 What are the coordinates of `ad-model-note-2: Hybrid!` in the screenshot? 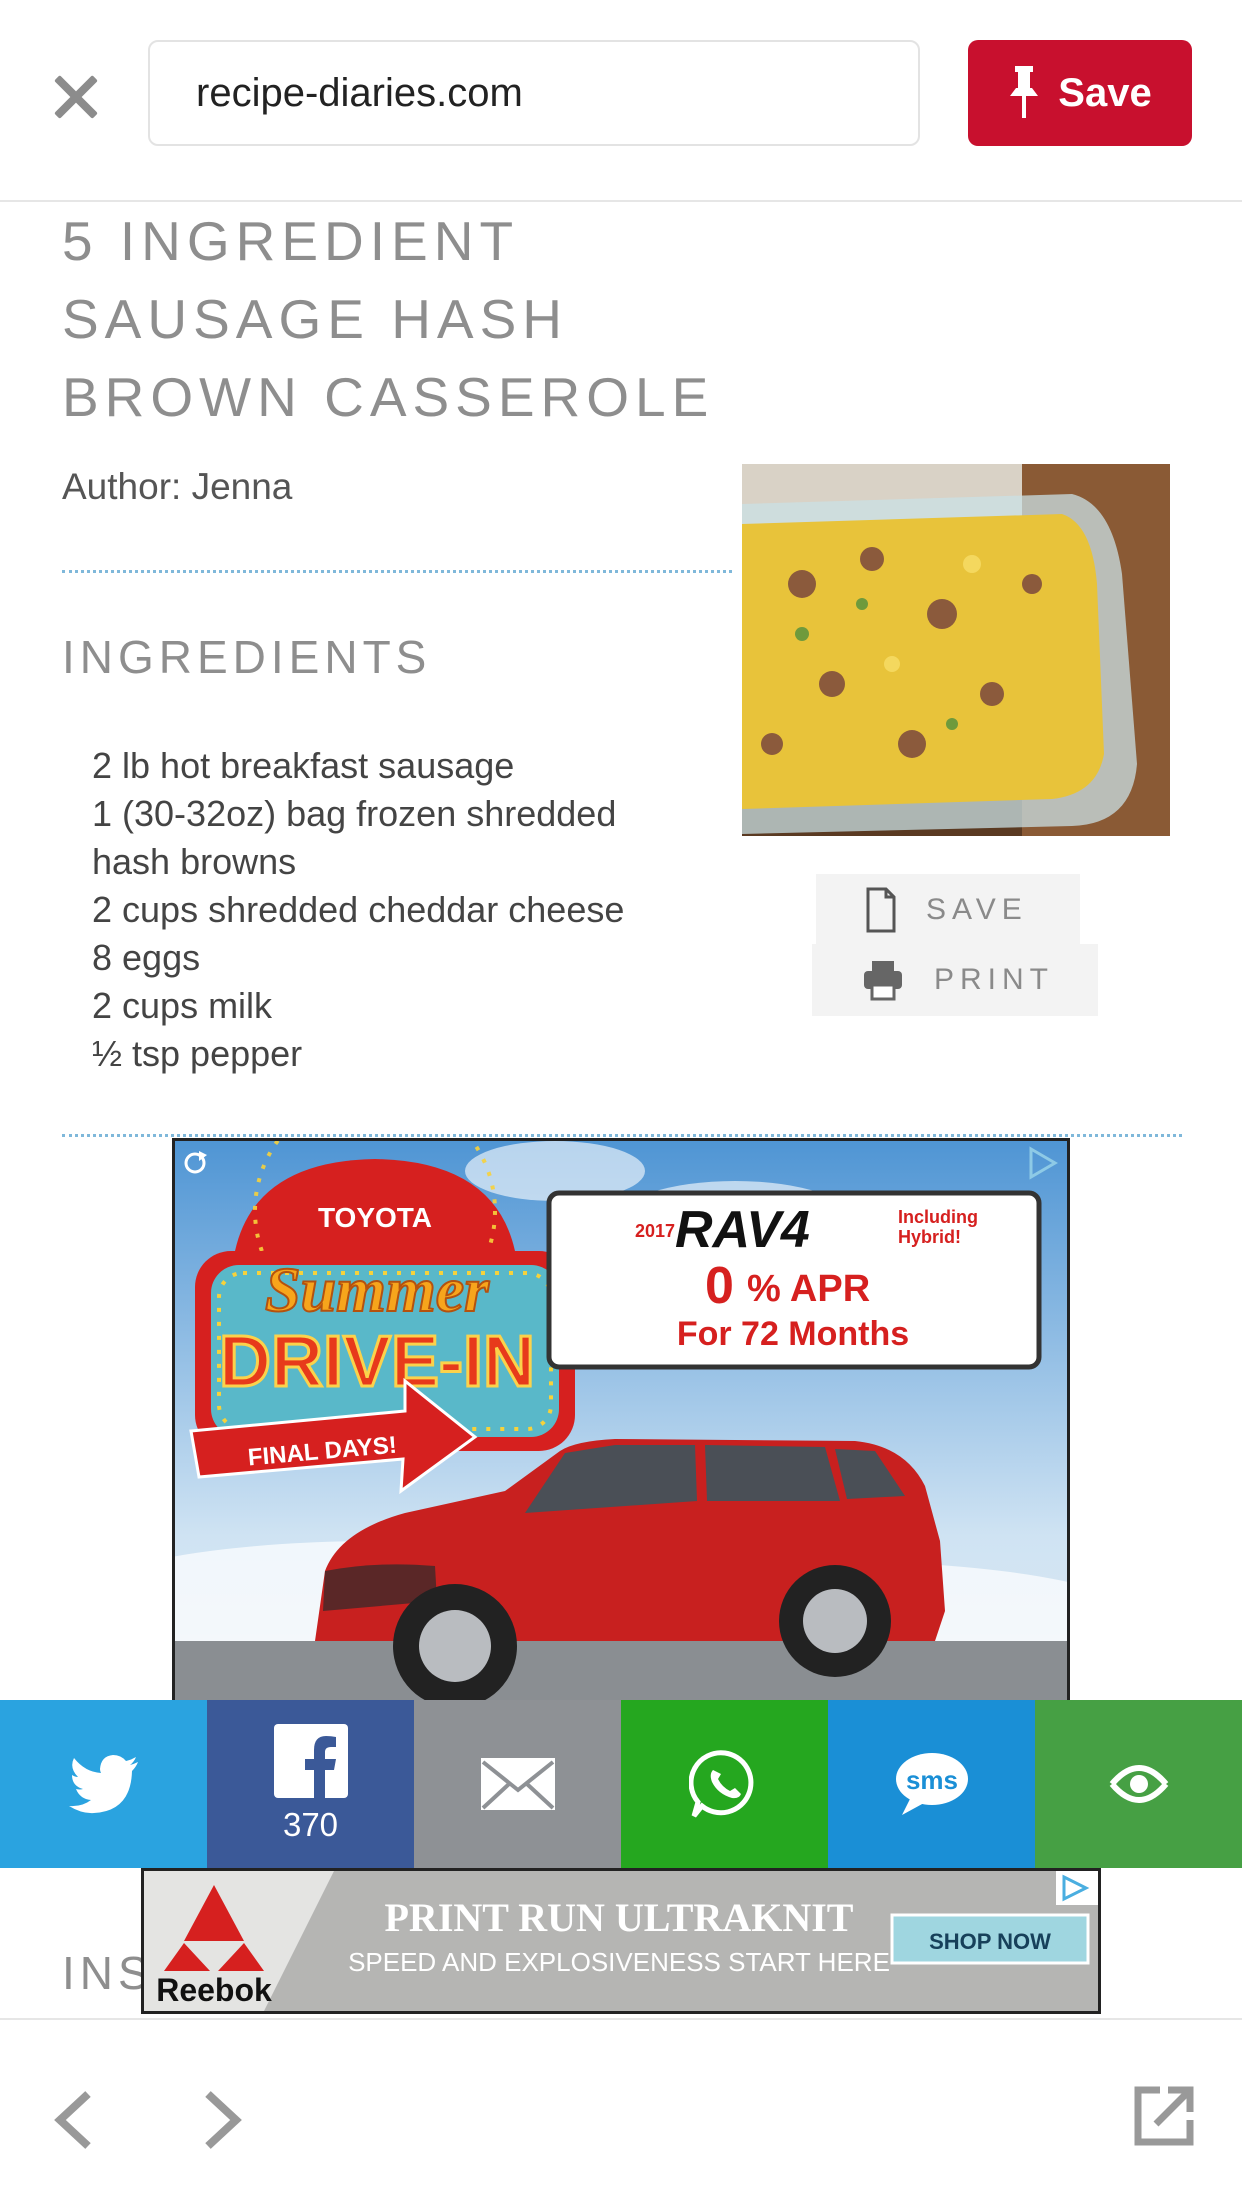 It's located at (929, 1237).